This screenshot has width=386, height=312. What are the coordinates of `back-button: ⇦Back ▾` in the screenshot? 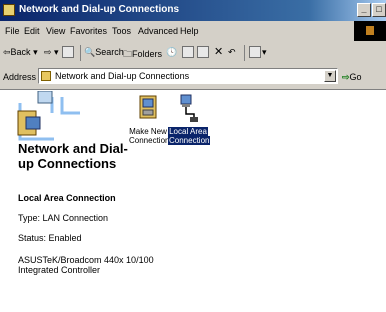 It's located at (20, 52).